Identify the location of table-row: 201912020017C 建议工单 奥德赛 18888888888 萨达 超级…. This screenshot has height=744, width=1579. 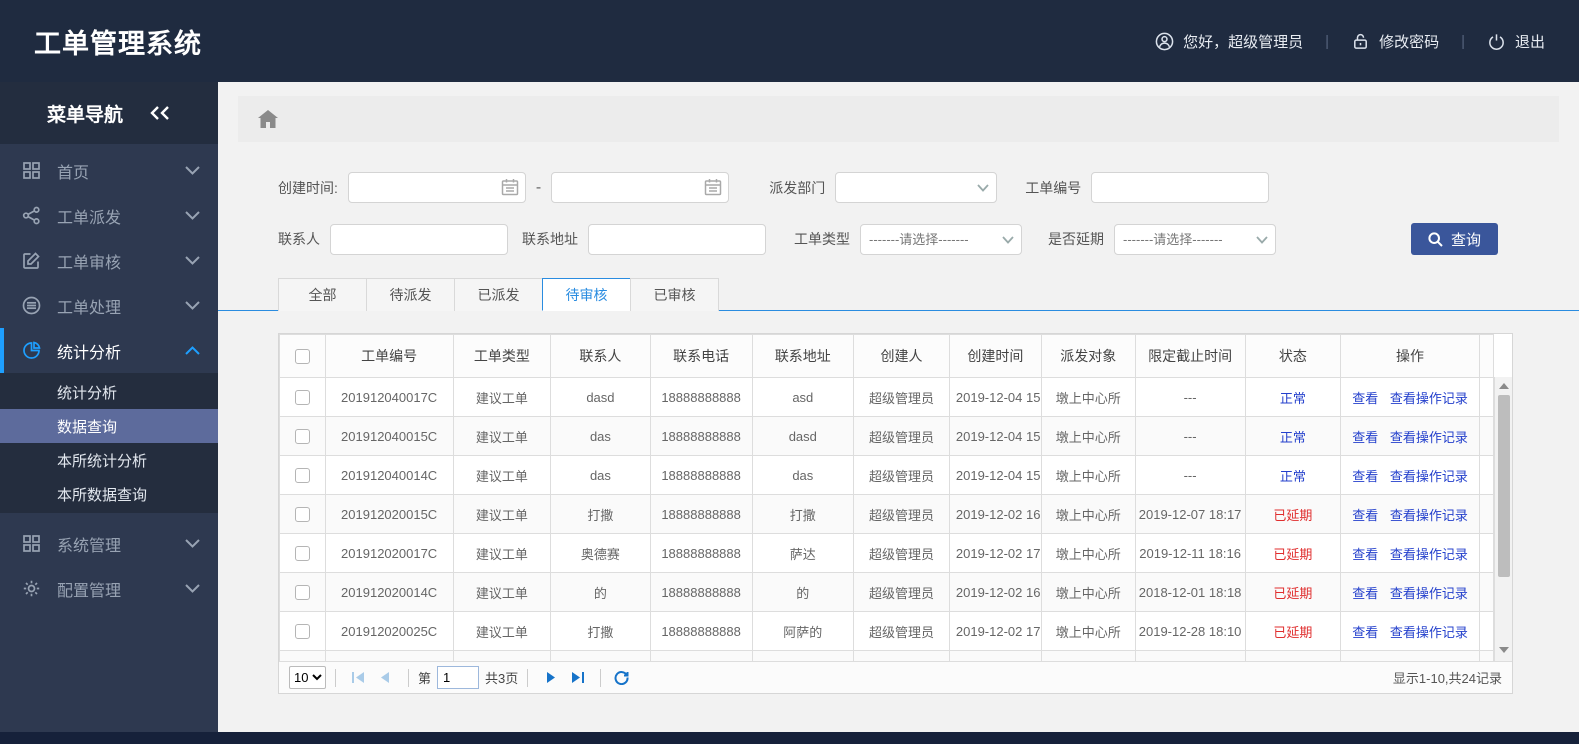
(887, 553).